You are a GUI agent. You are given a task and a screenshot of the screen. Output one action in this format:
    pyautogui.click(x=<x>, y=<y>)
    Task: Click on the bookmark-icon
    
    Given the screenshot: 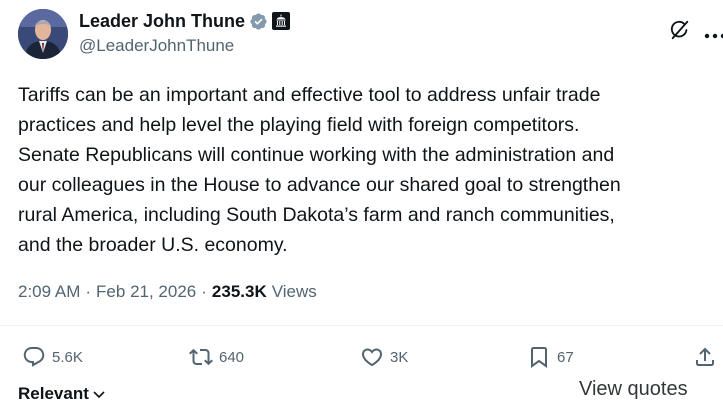 What is the action you would take?
    pyautogui.click(x=539, y=357)
    